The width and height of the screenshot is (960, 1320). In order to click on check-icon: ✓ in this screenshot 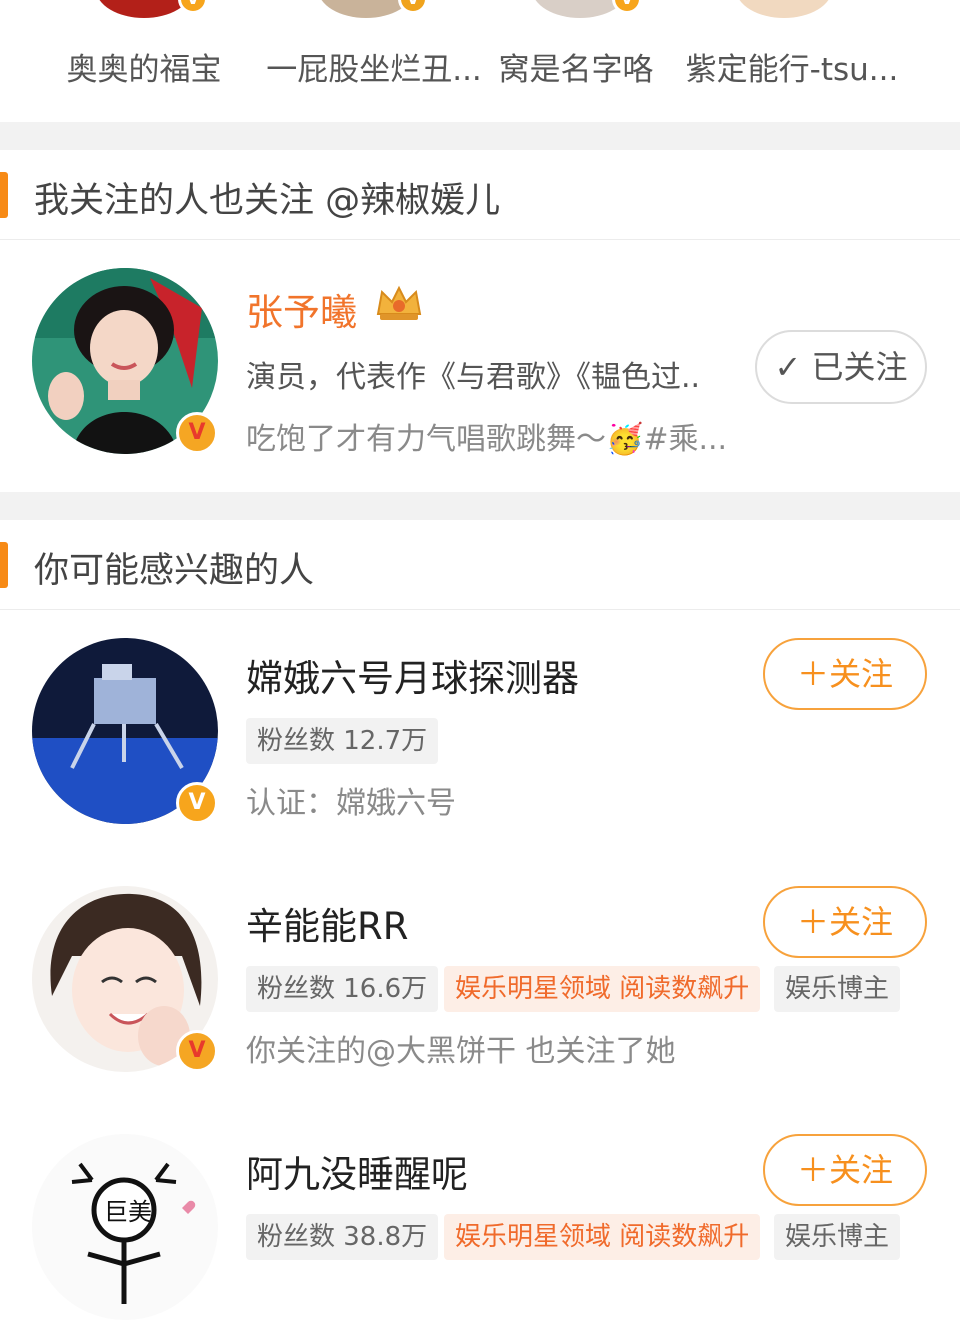, I will do `click(788, 367)`.